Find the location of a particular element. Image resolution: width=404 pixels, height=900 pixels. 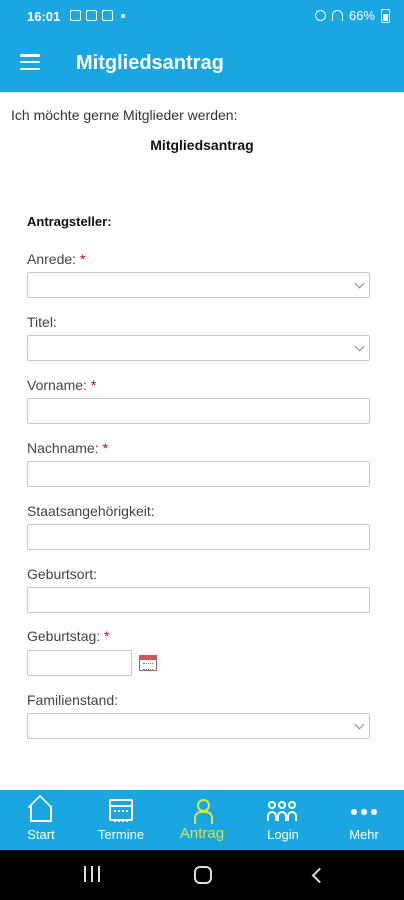

wifi-icon is located at coordinates (337, 15).